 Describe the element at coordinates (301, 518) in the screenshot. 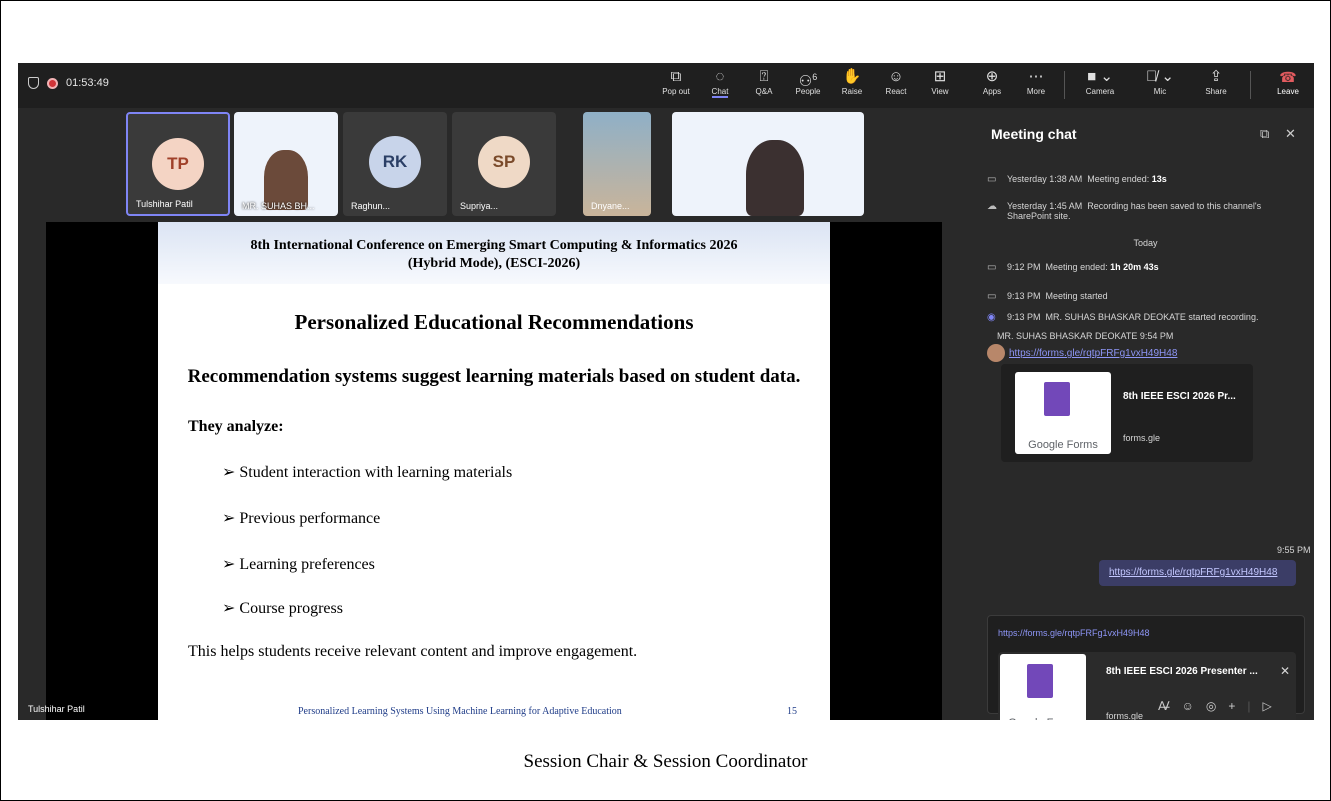

I see `slide-bullet: ➢ Previous performance` at that location.